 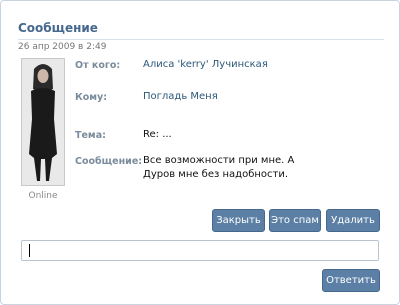 What do you see at coordinates (180, 97) in the screenshot?
I see `recipient-link: Погладь Меня` at bounding box center [180, 97].